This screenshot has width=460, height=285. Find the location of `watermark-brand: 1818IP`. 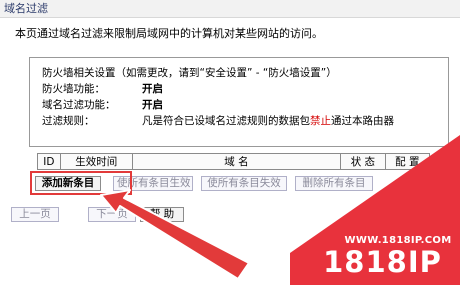

watermark-brand: 1818IP is located at coordinates (382, 262).